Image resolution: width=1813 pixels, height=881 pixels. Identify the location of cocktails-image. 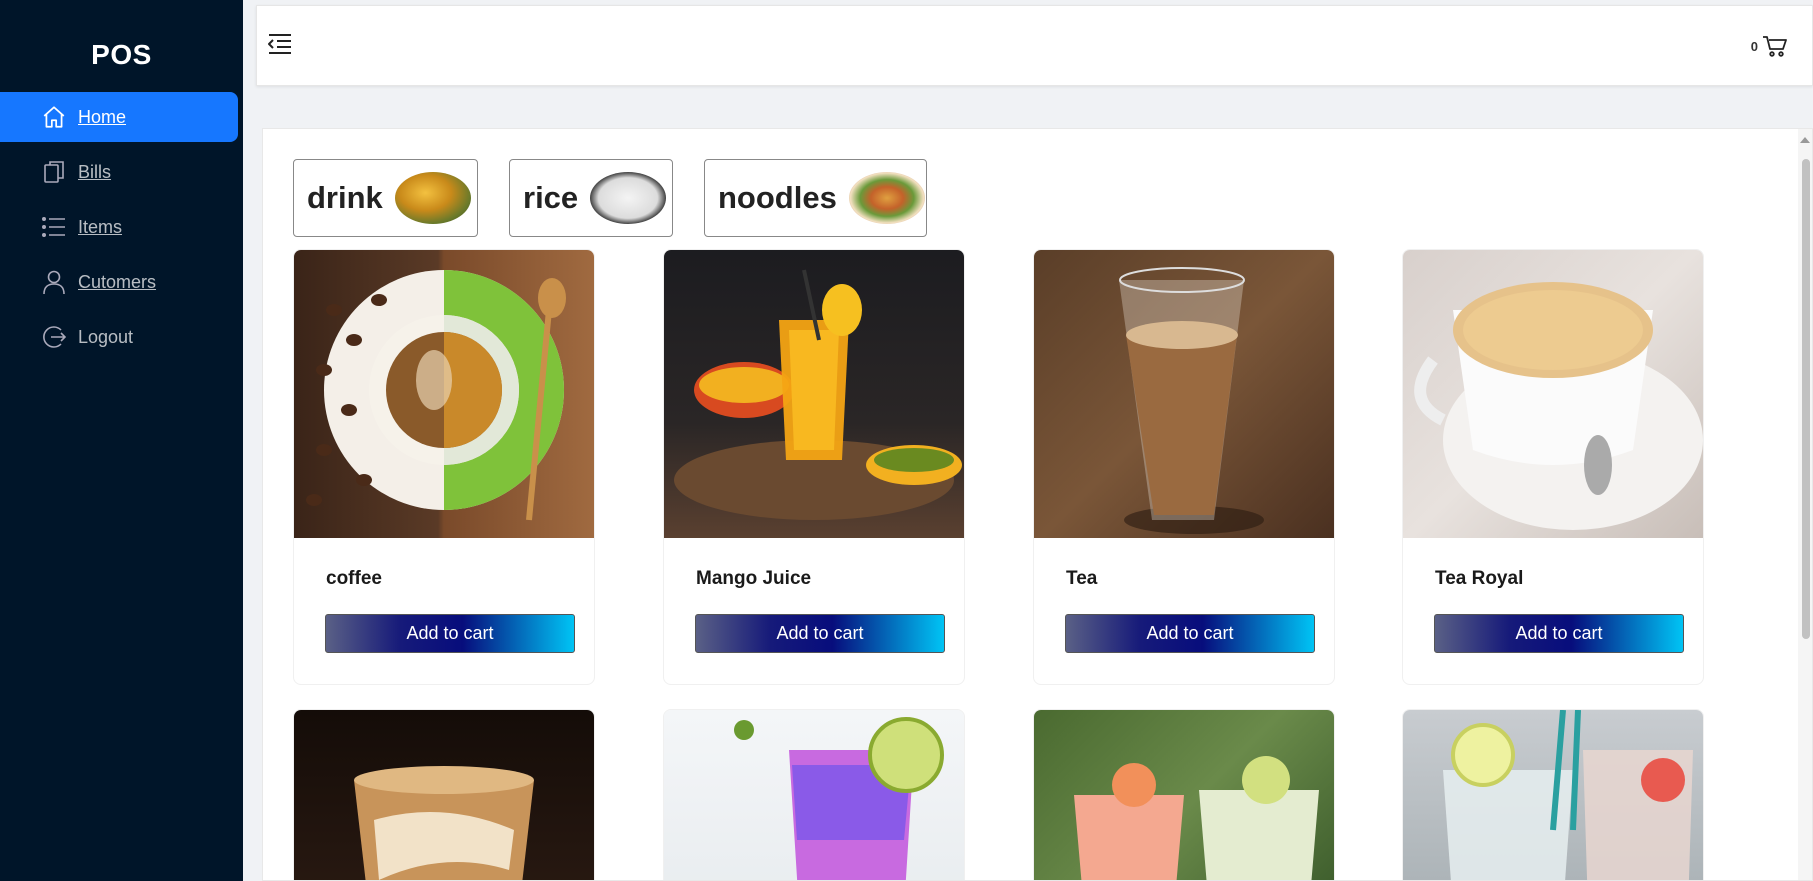
(1184, 795).